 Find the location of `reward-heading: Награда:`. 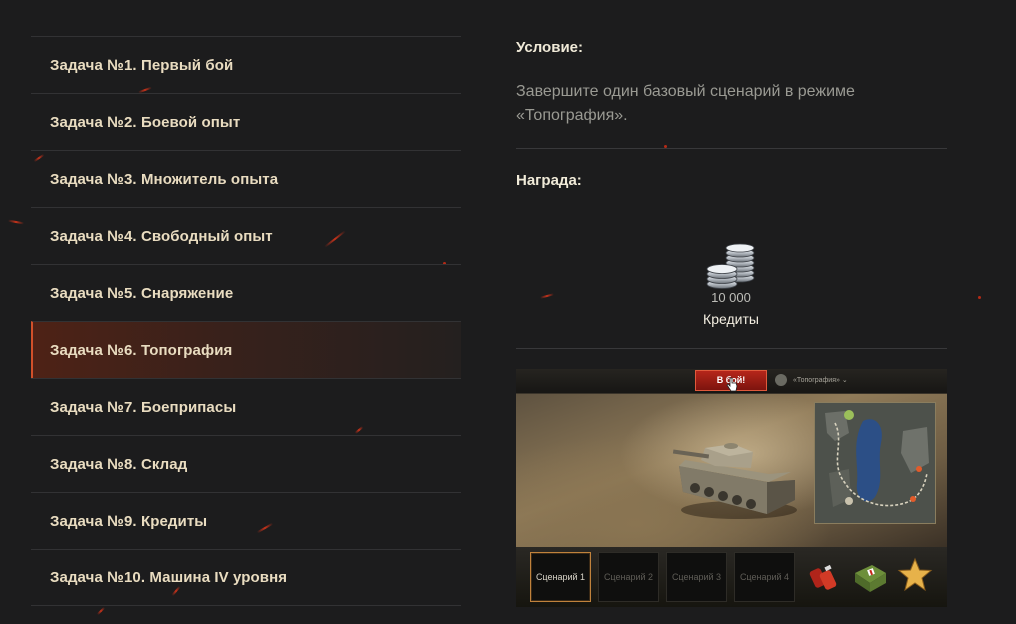

reward-heading: Награда: is located at coordinates (549, 180).